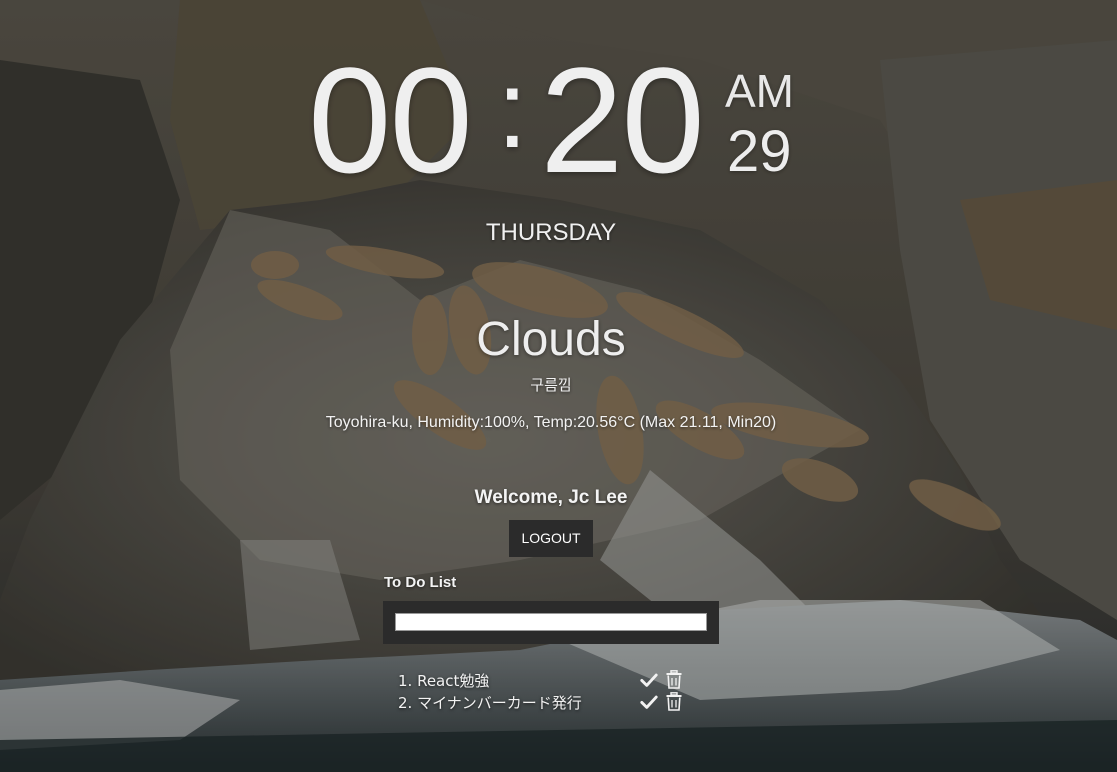  What do you see at coordinates (551, 385) in the screenshot?
I see `weather-description: 구름낌` at bounding box center [551, 385].